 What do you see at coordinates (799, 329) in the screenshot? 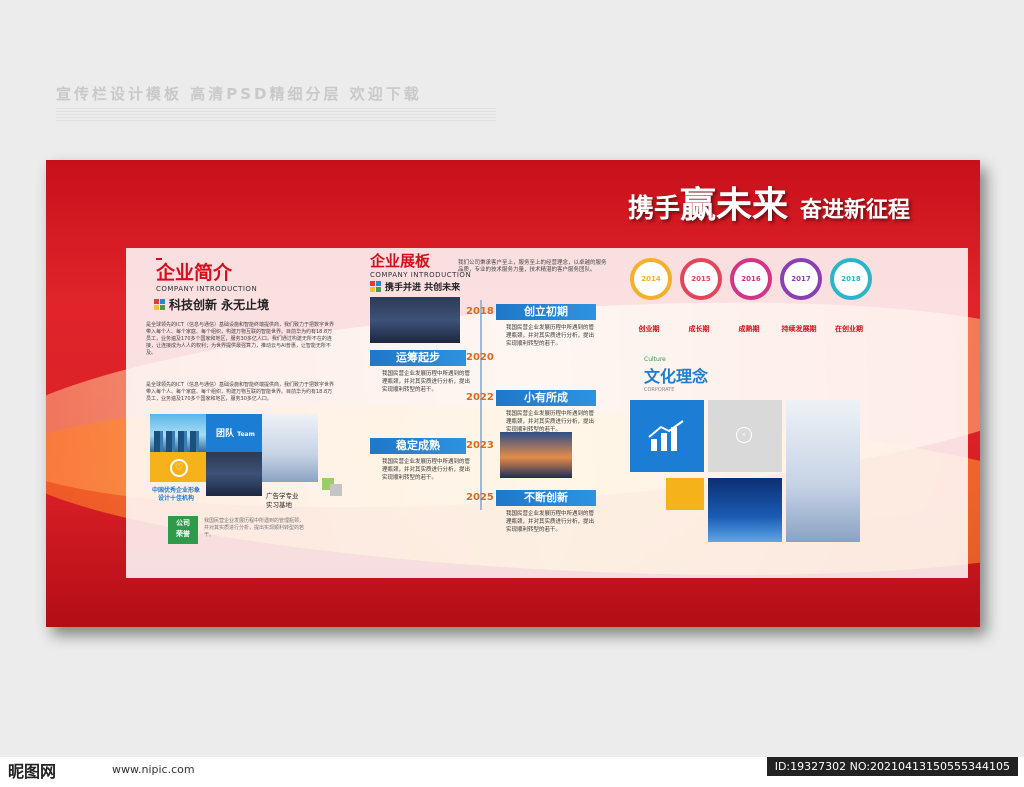
I see `stage-label: 持续发展期` at bounding box center [799, 329].